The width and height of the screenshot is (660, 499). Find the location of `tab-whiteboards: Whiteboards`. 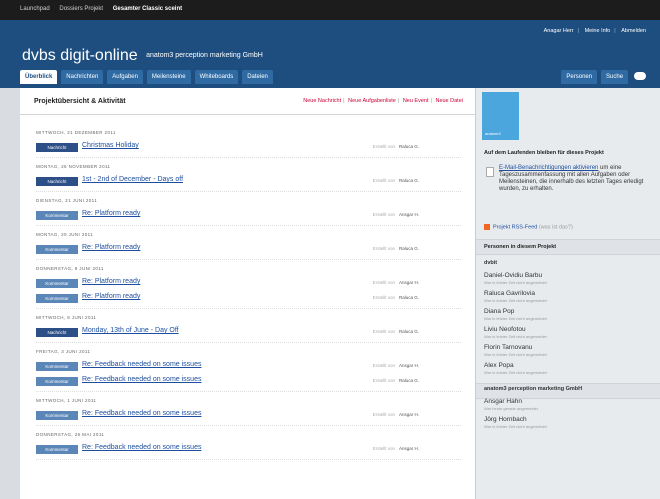

tab-whiteboards: Whiteboards is located at coordinates (216, 77).